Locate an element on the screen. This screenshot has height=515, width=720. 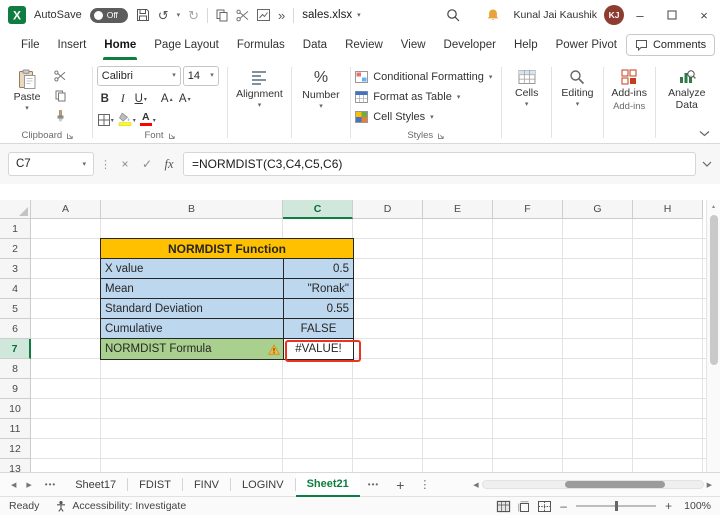
select-all-corner is located at coordinates (15, 209).